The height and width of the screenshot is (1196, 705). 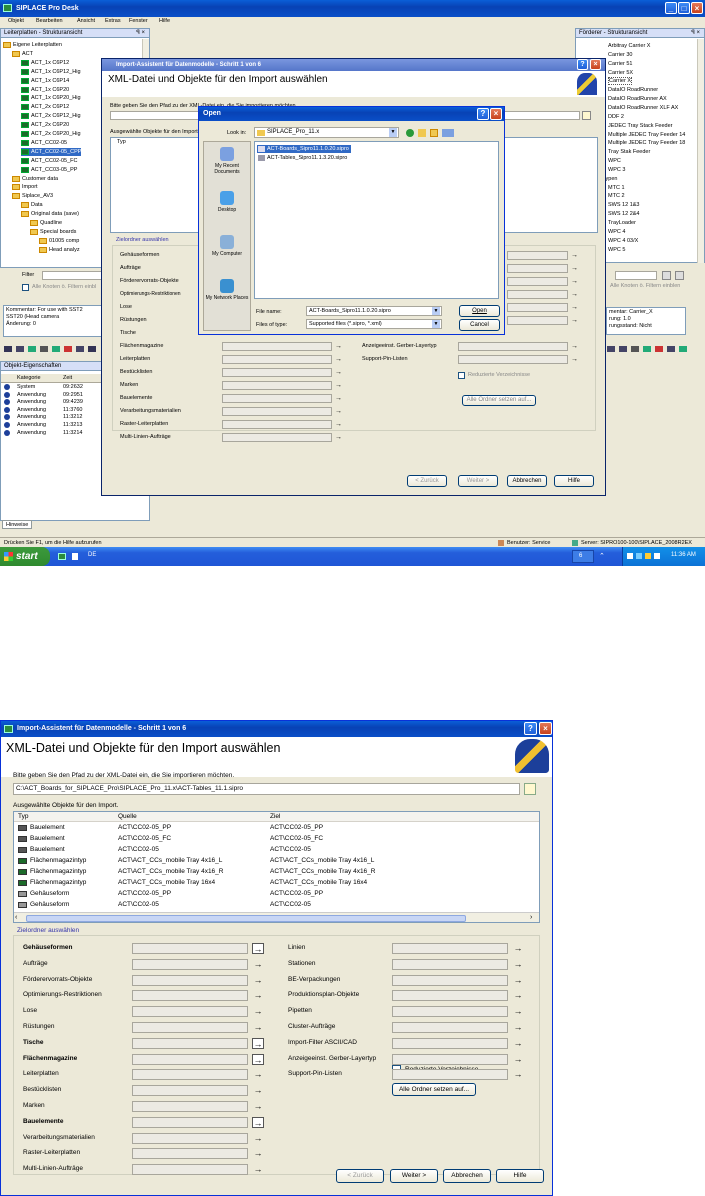 I want to click on feeder-item: DataIO RoadRunner AX, so click(x=637, y=99).